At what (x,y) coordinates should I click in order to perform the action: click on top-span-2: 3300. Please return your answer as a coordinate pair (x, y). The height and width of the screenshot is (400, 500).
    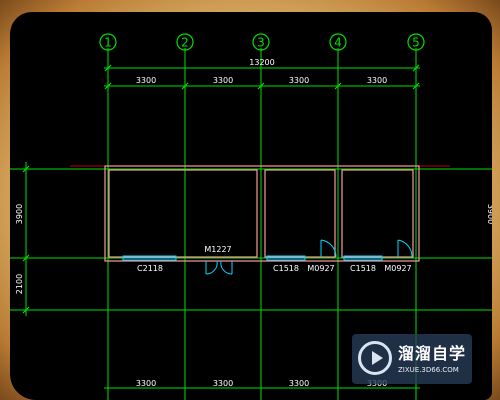
    Looking at the image, I should click on (223, 80).